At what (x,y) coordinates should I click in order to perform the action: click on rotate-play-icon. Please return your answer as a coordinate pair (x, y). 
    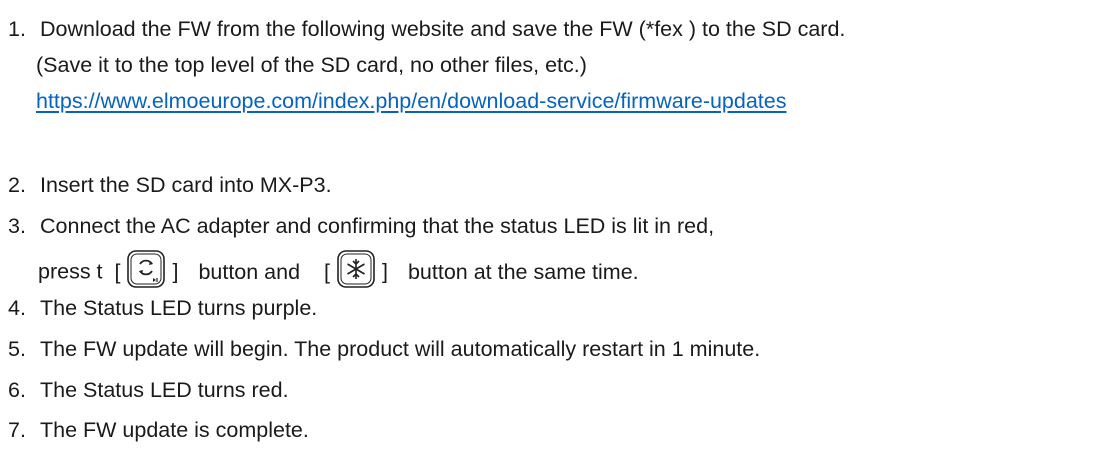
    Looking at the image, I should click on (146, 269).